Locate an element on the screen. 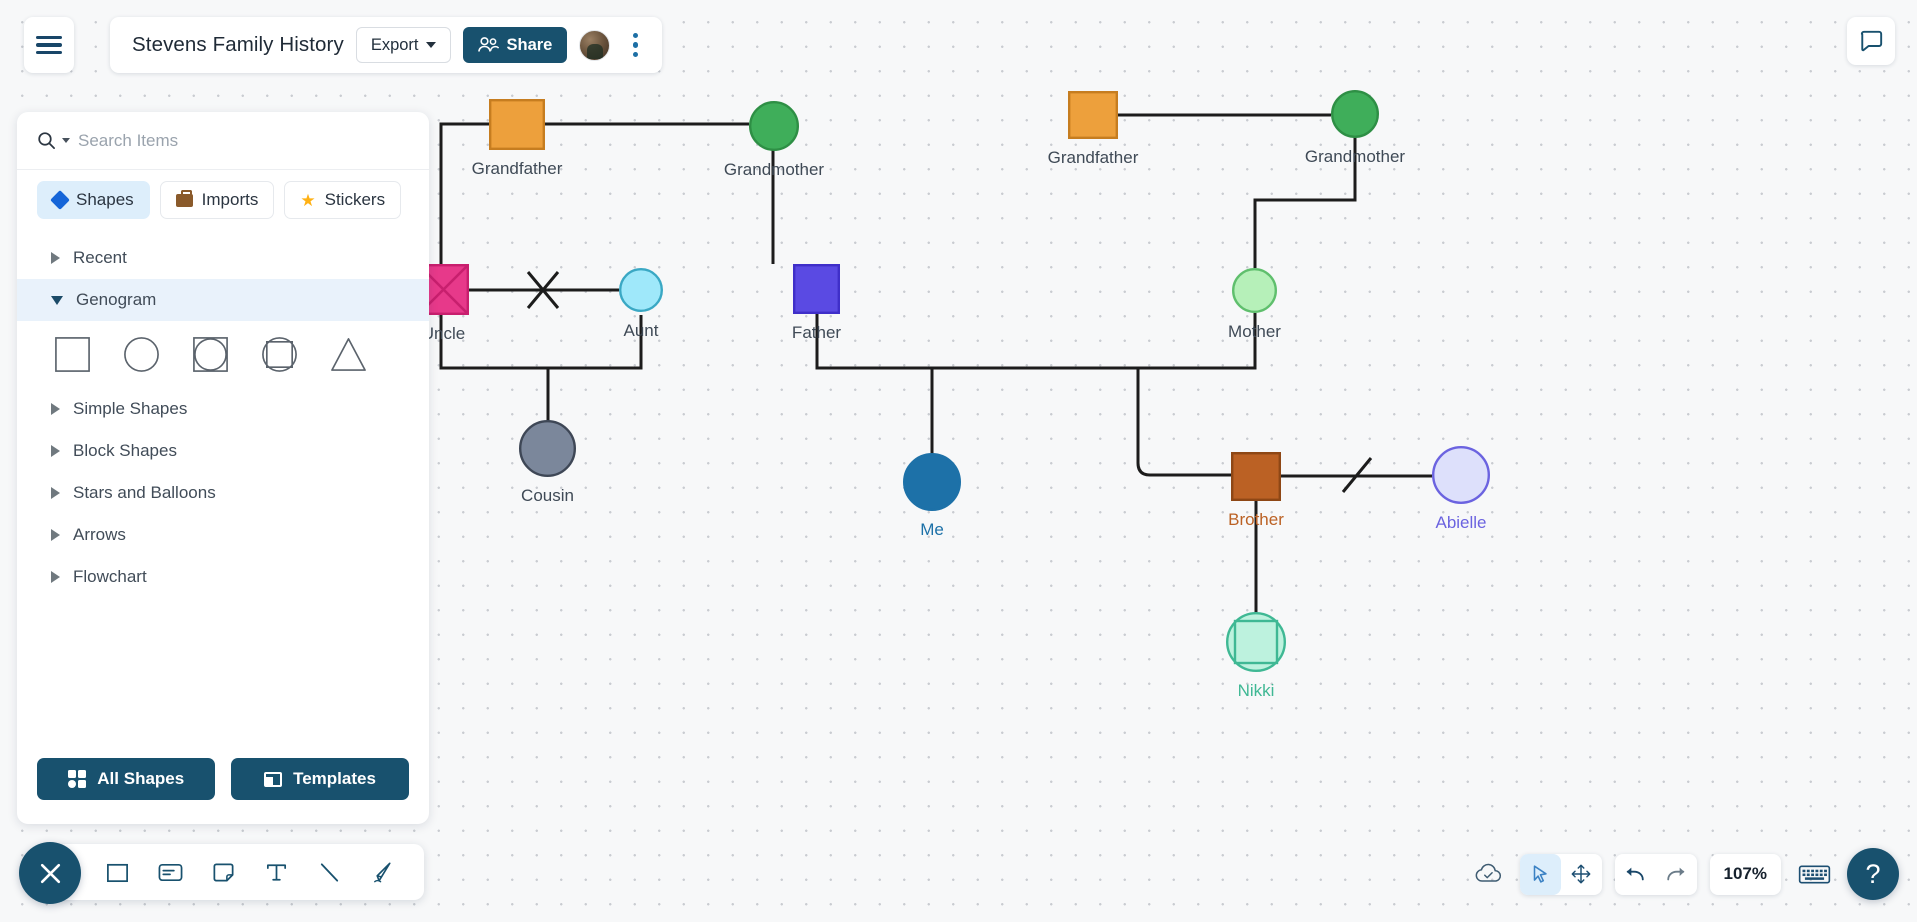  genogram-square-icon is located at coordinates (517, 124).